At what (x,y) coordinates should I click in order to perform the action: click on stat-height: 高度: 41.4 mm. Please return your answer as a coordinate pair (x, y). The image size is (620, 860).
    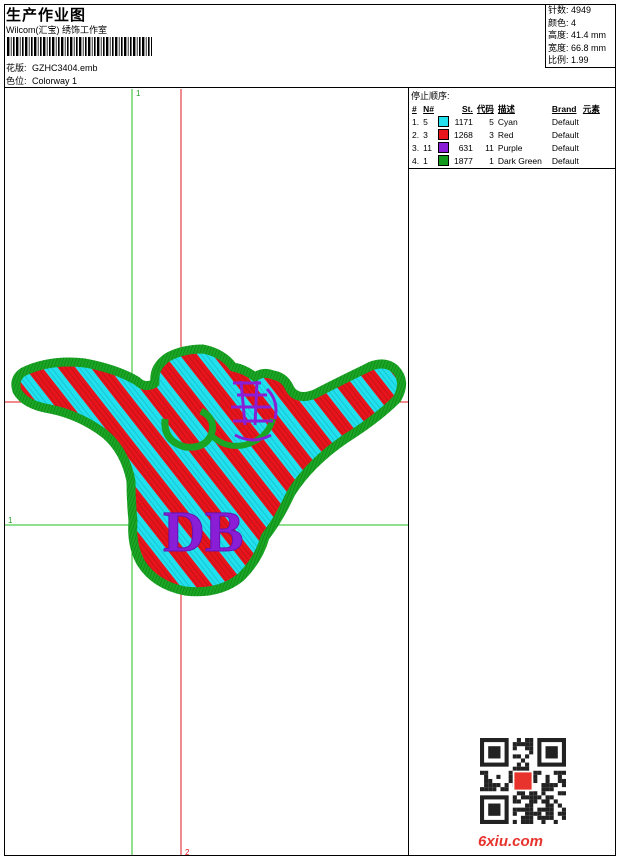
    Looking at the image, I should click on (577, 35).